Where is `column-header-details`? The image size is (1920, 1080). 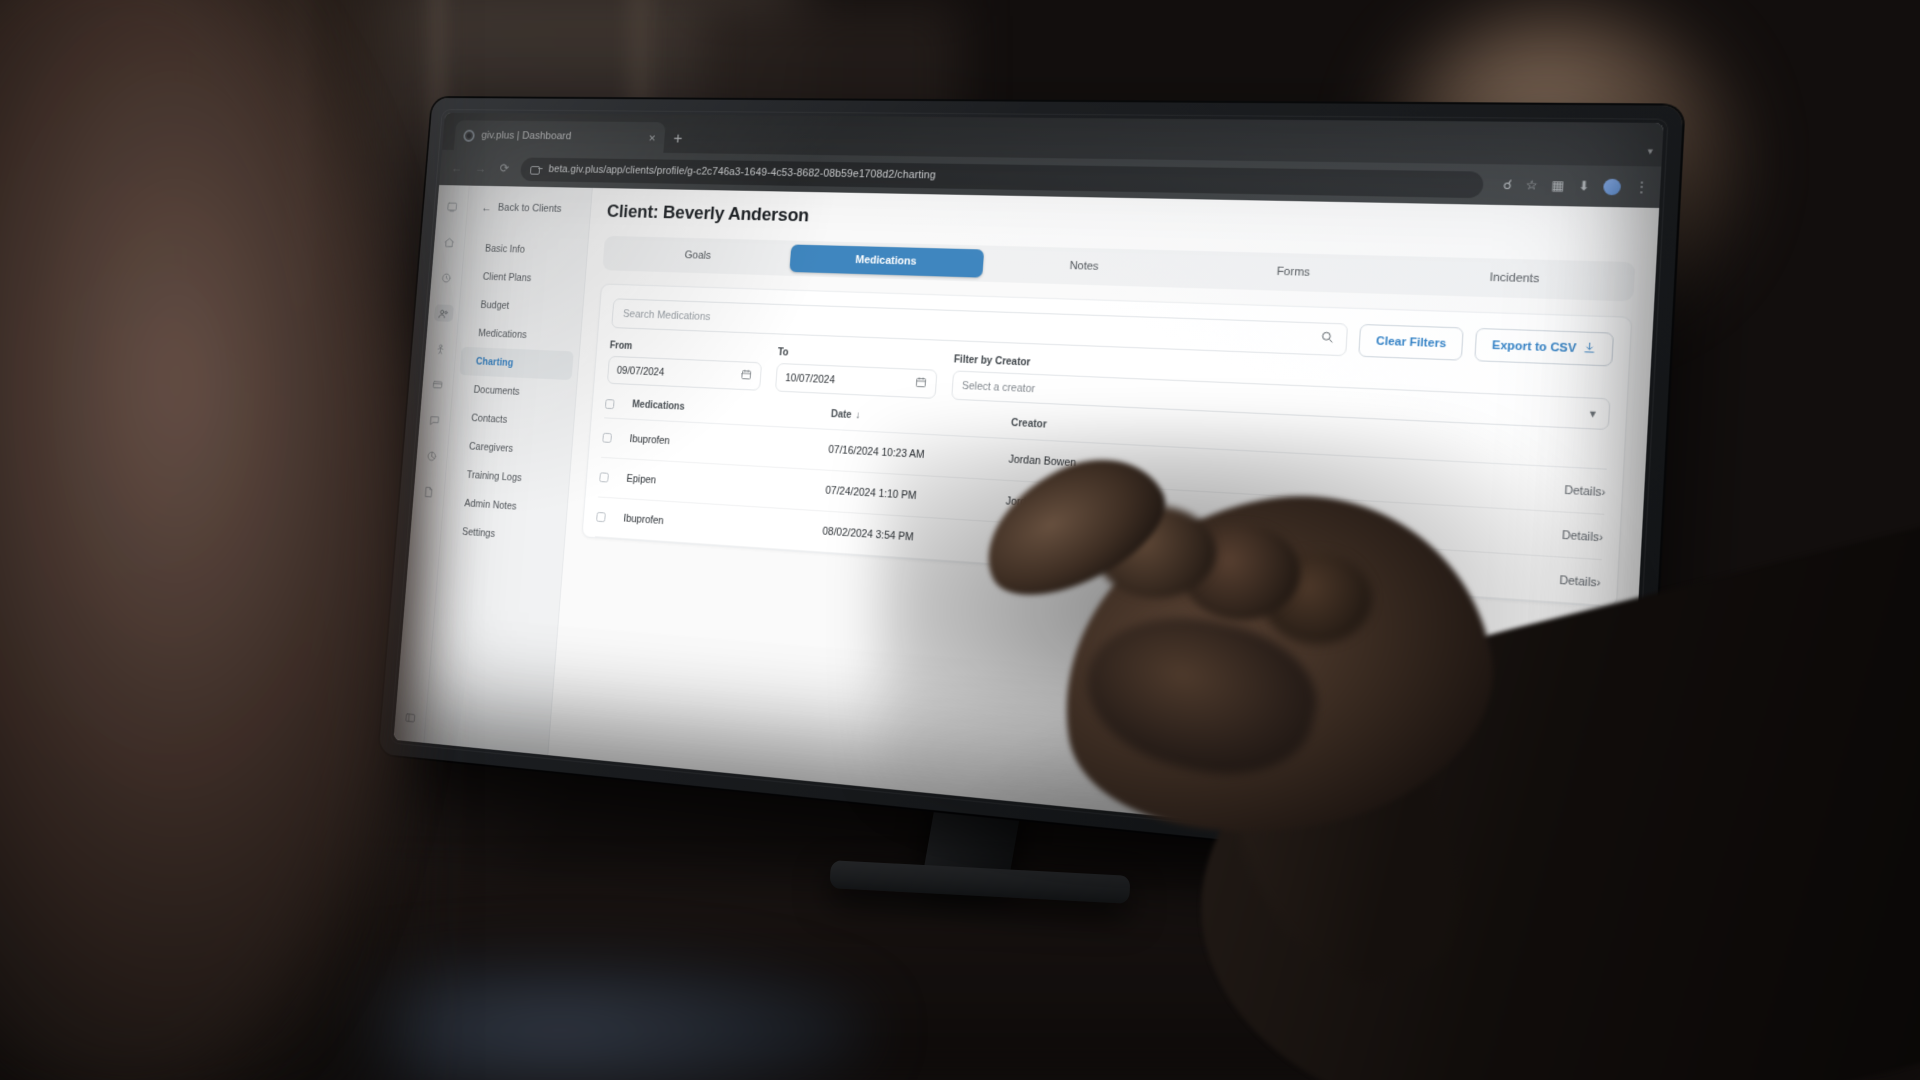 column-header-details is located at coordinates (1558, 450).